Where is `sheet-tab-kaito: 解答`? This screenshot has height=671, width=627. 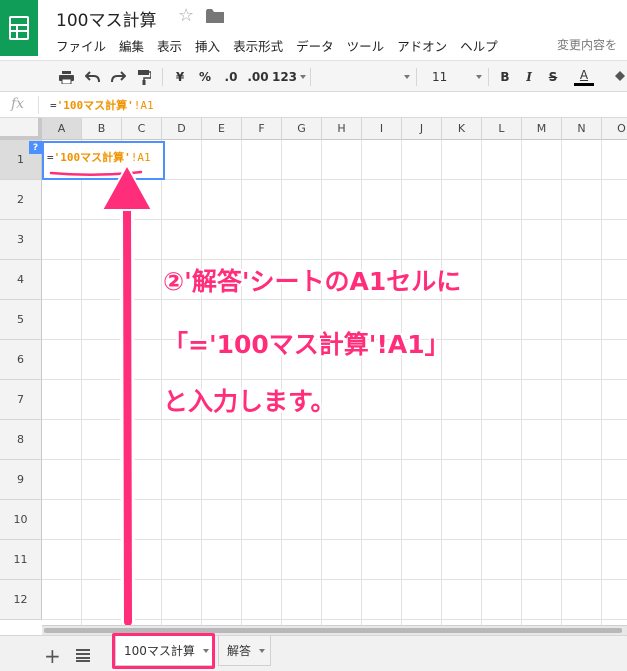 sheet-tab-kaito: 解答 is located at coordinates (244, 651).